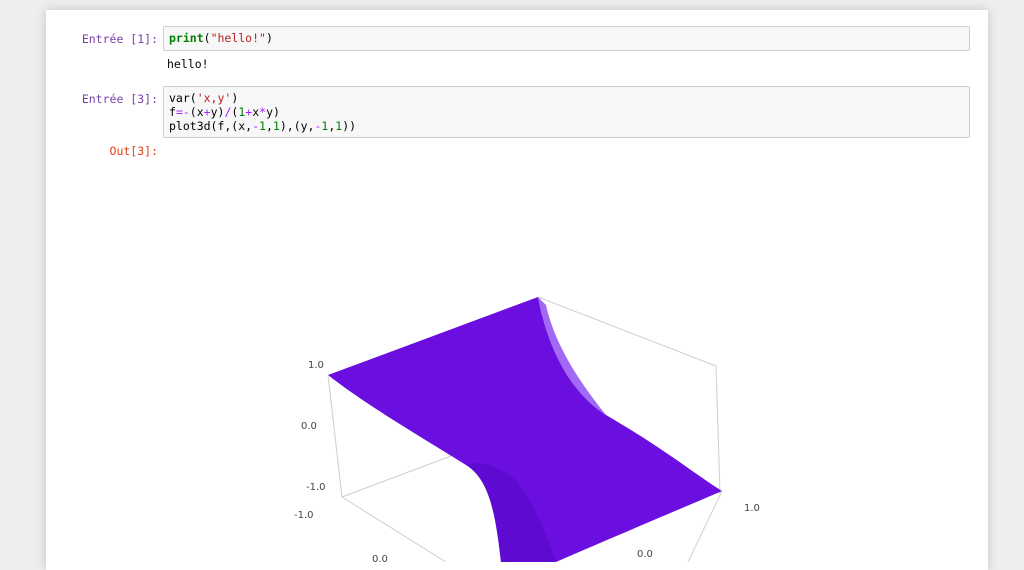 Image resolution: width=1024 pixels, height=570 pixels. What do you see at coordinates (645, 554) in the screenshot?
I see `tick-x-mid: 0.0` at bounding box center [645, 554].